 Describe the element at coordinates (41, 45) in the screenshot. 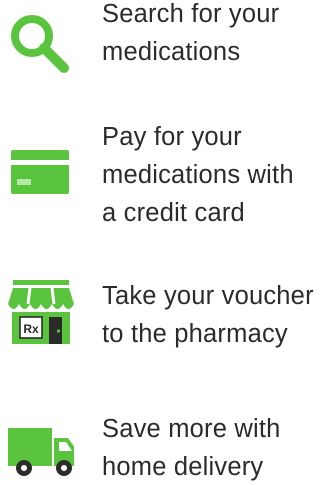

I see `search-icon` at that location.